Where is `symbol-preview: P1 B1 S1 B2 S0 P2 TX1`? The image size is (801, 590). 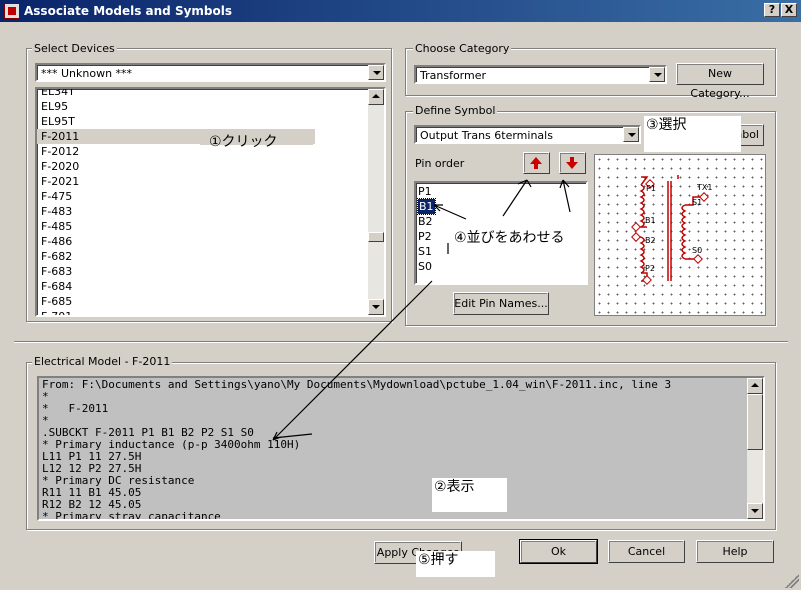
symbol-preview: P1 B1 S1 B2 S0 P2 TX1 is located at coordinates (680, 235).